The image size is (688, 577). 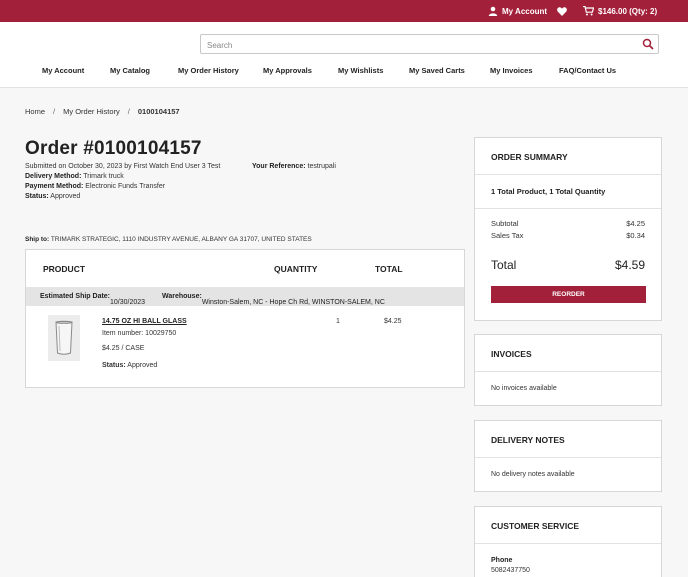 What do you see at coordinates (568, 560) in the screenshot?
I see `phone-label-row: Phone` at bounding box center [568, 560].